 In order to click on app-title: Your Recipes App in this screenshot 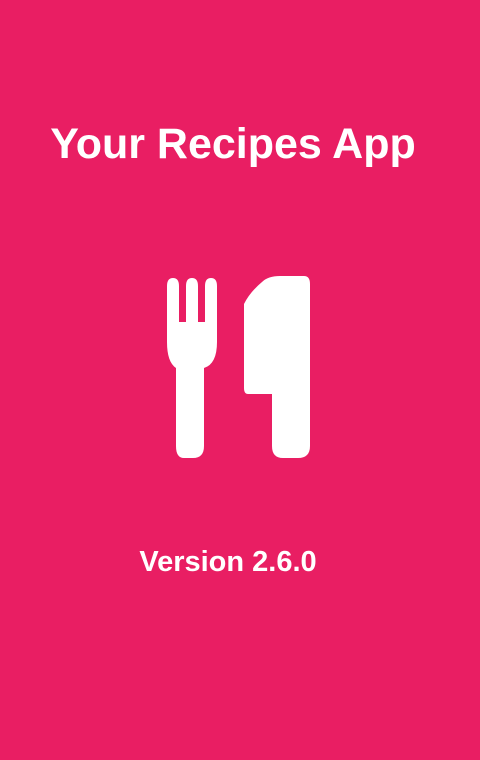, I will do `click(233, 144)`.